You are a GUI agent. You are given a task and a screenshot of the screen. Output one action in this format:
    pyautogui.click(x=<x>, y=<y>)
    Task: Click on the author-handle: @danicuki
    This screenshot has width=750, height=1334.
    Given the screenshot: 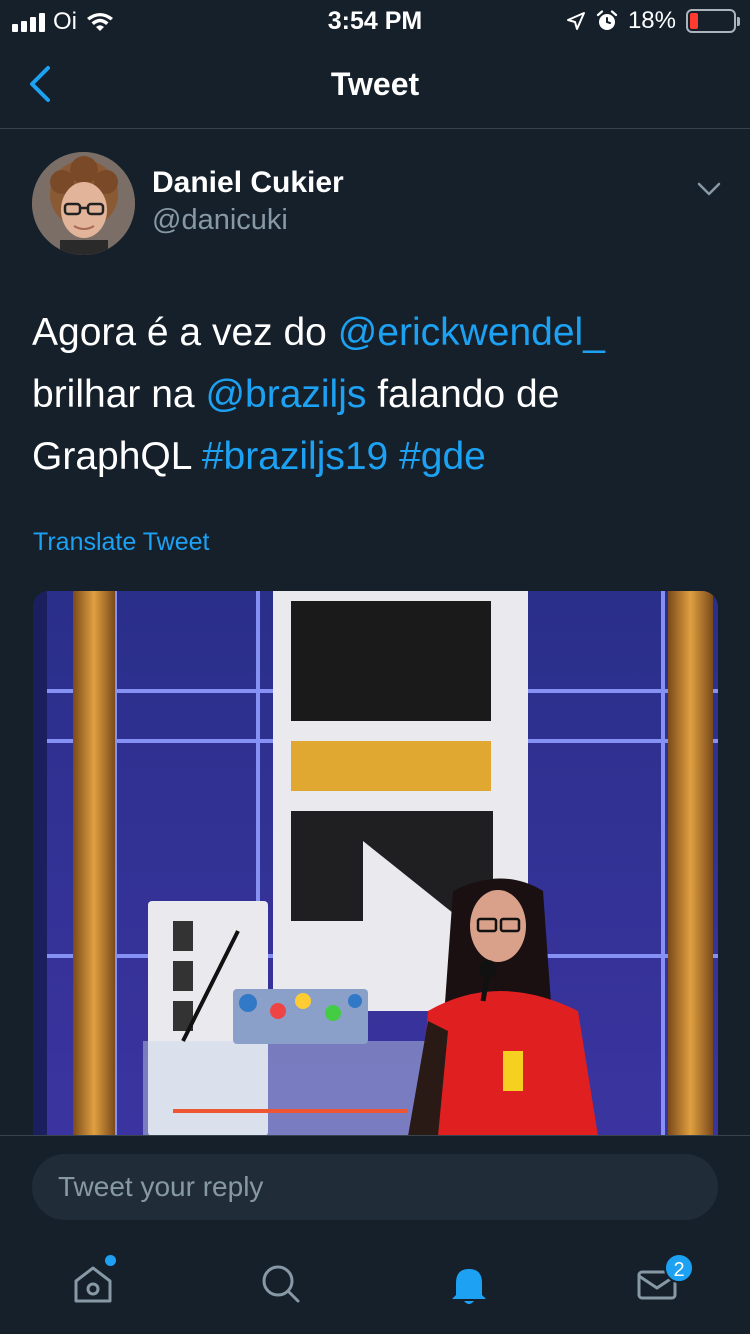 What is the action you would take?
    pyautogui.click(x=220, y=220)
    